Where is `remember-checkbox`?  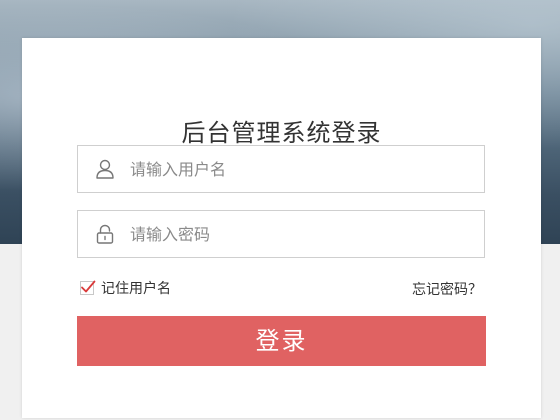
remember-checkbox is located at coordinates (88, 287).